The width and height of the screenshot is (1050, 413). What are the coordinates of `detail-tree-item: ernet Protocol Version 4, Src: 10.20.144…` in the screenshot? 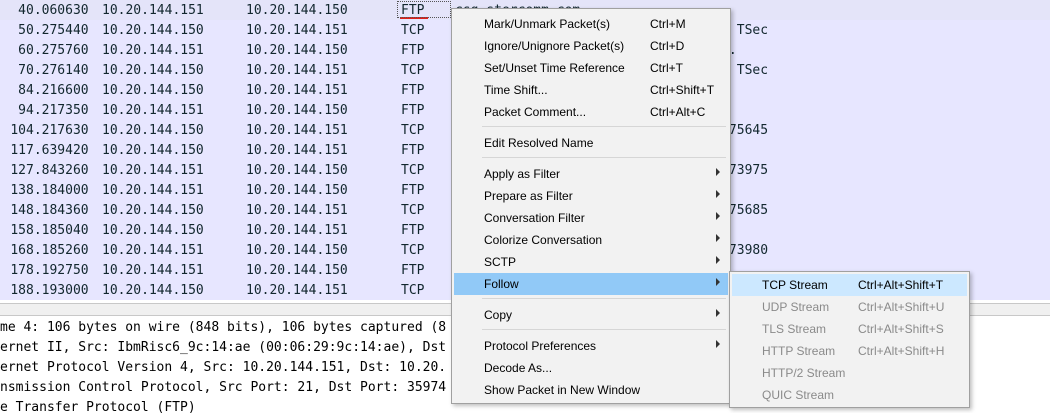 It's located at (223, 370).